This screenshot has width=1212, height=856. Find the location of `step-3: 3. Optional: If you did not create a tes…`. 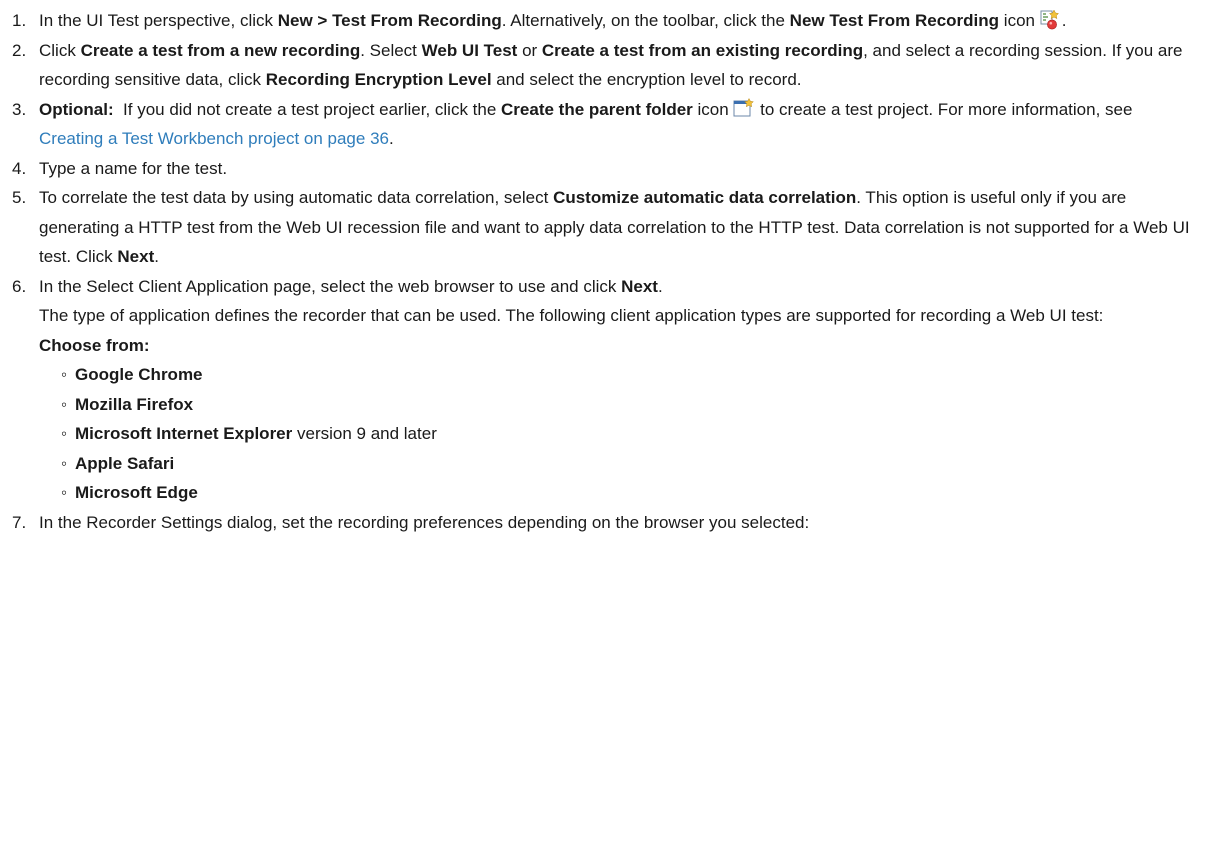

step-3: 3. Optional: If you did not create a tes… is located at coordinates (605, 124).